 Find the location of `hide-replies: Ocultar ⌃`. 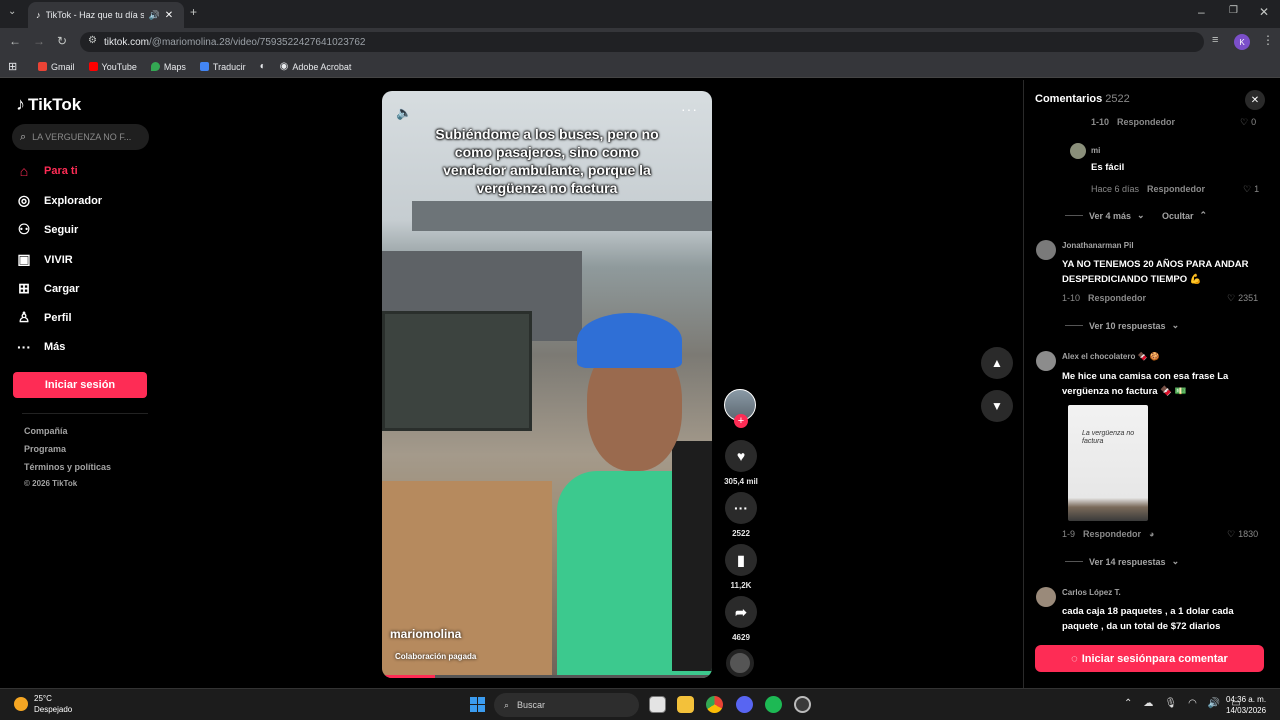

hide-replies: Ocultar ⌃ is located at coordinates (1184, 215).